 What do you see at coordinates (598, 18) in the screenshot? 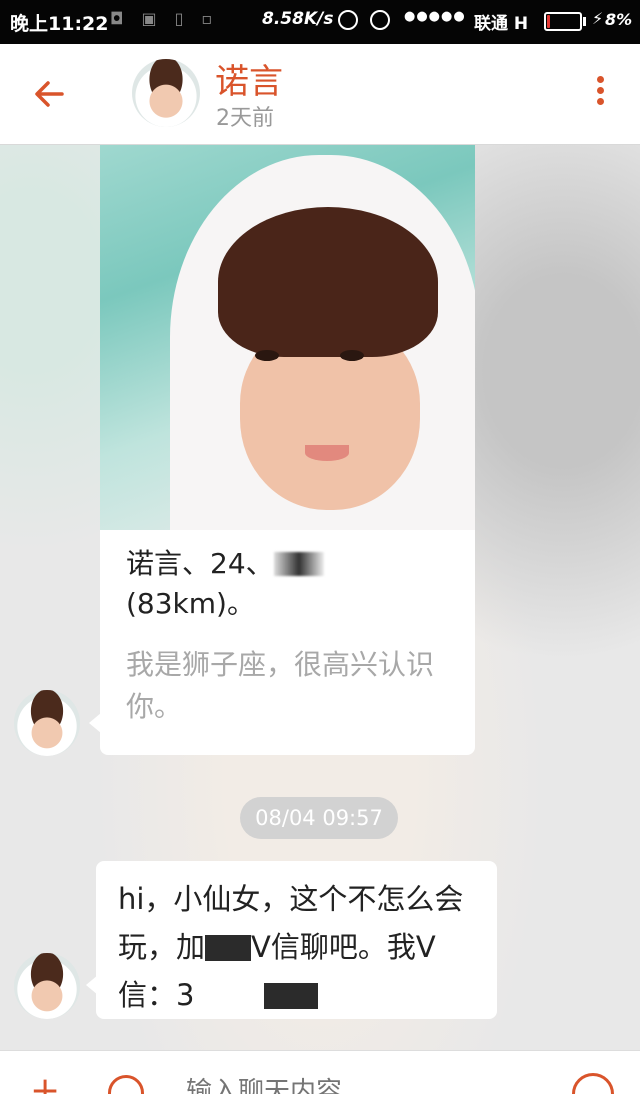
I see `charging-icon: ⚡` at bounding box center [598, 18].